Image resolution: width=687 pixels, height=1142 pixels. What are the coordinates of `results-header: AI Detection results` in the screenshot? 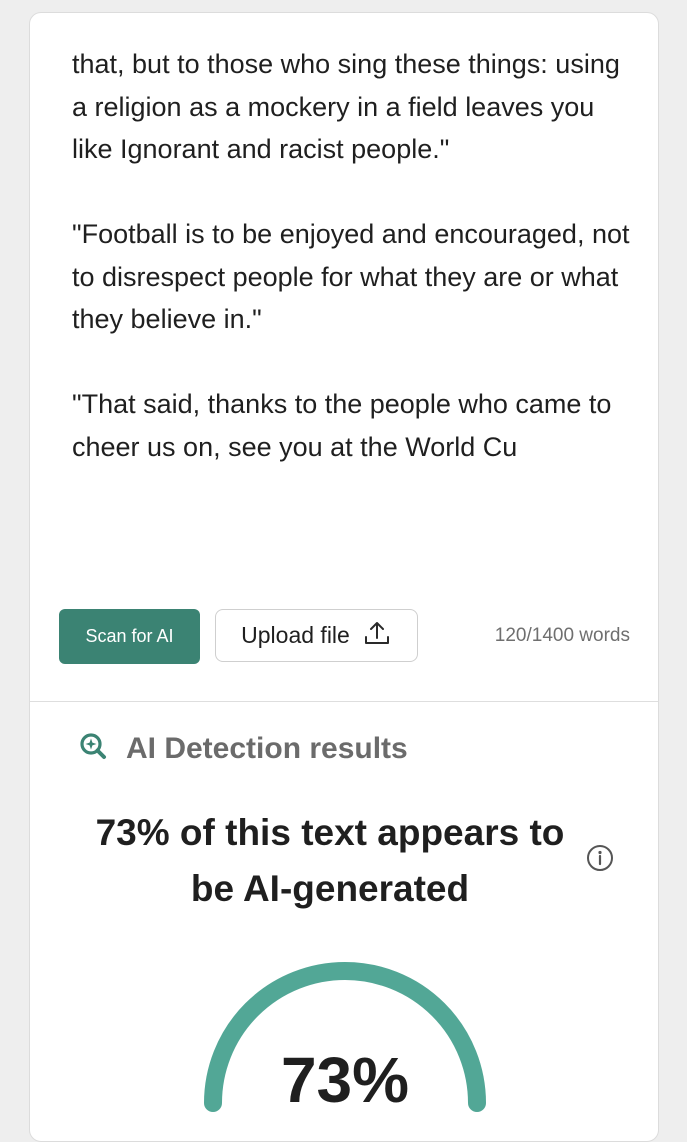 It's located at (243, 748).